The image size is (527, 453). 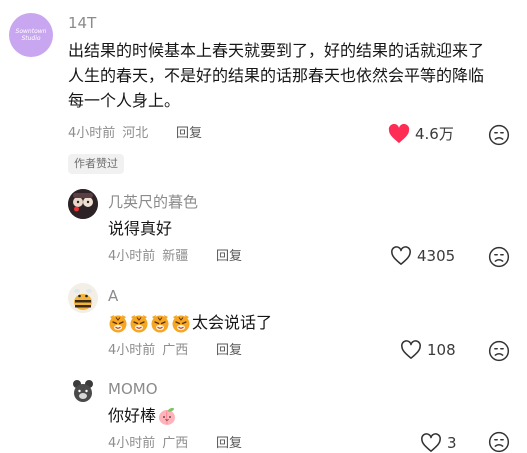 I want to click on like-button: 4.6万, so click(x=421, y=133).